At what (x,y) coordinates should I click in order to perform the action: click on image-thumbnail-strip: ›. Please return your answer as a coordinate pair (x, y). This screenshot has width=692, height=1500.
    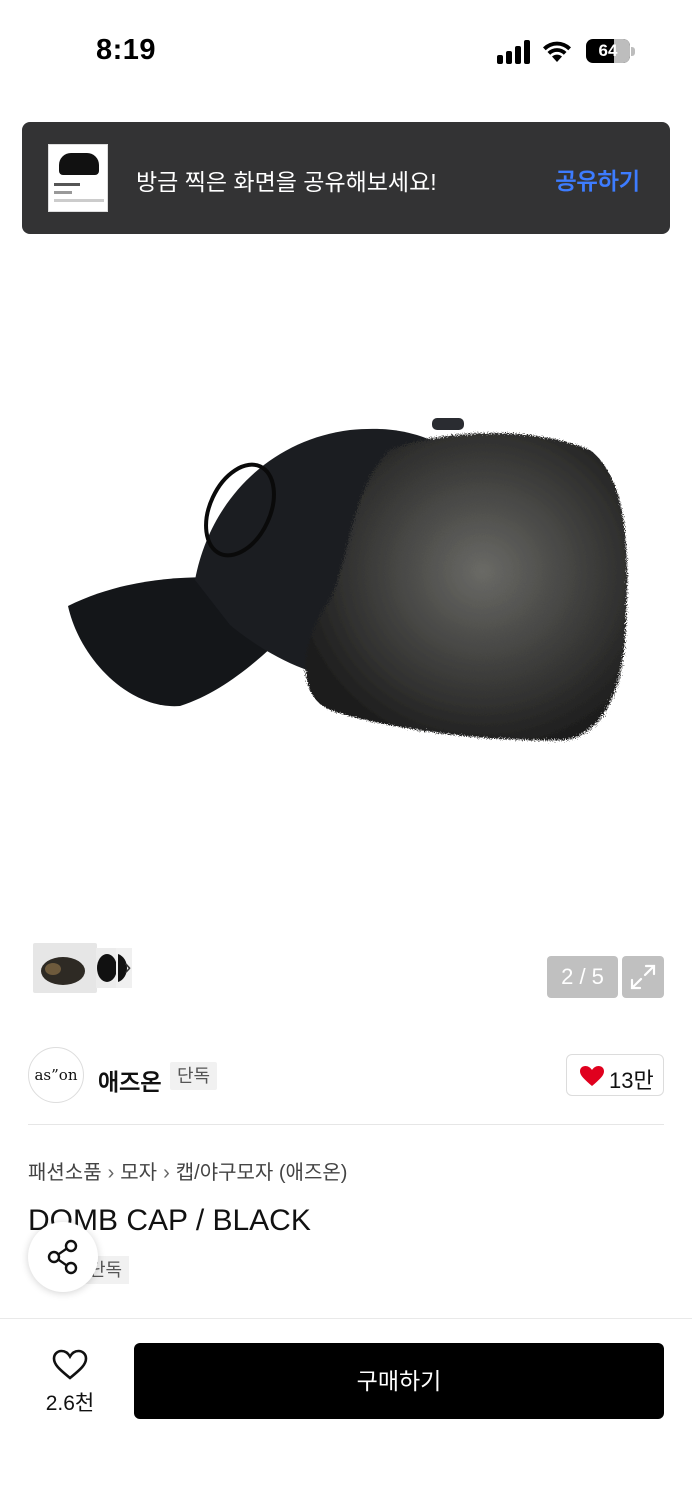
    Looking at the image, I should click on (86, 968).